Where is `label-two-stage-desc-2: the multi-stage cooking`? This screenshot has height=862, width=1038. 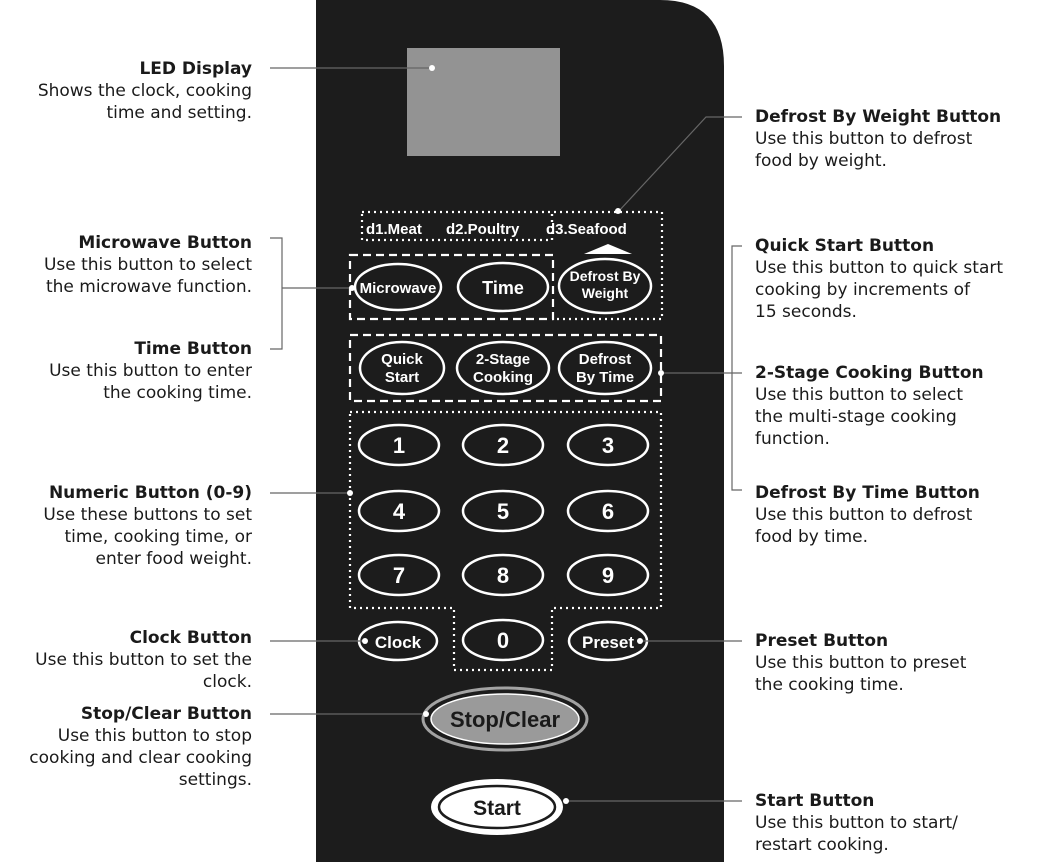 label-two-stage-desc-2: the multi-stage cooking is located at coordinates (856, 417).